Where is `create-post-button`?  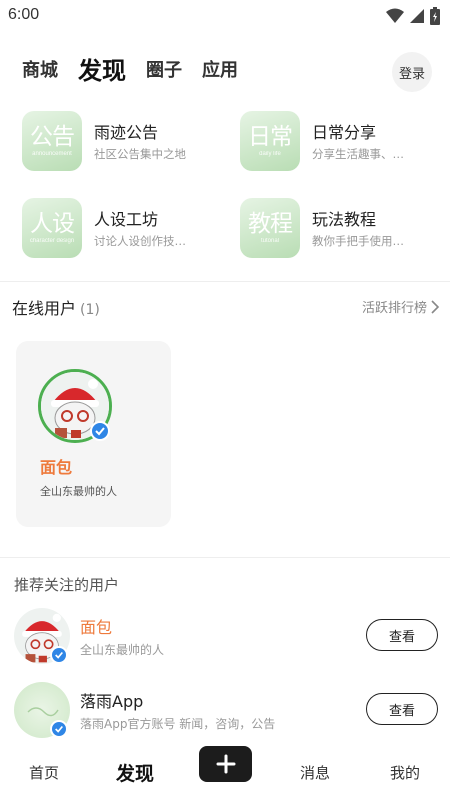 create-post-button is located at coordinates (225, 764).